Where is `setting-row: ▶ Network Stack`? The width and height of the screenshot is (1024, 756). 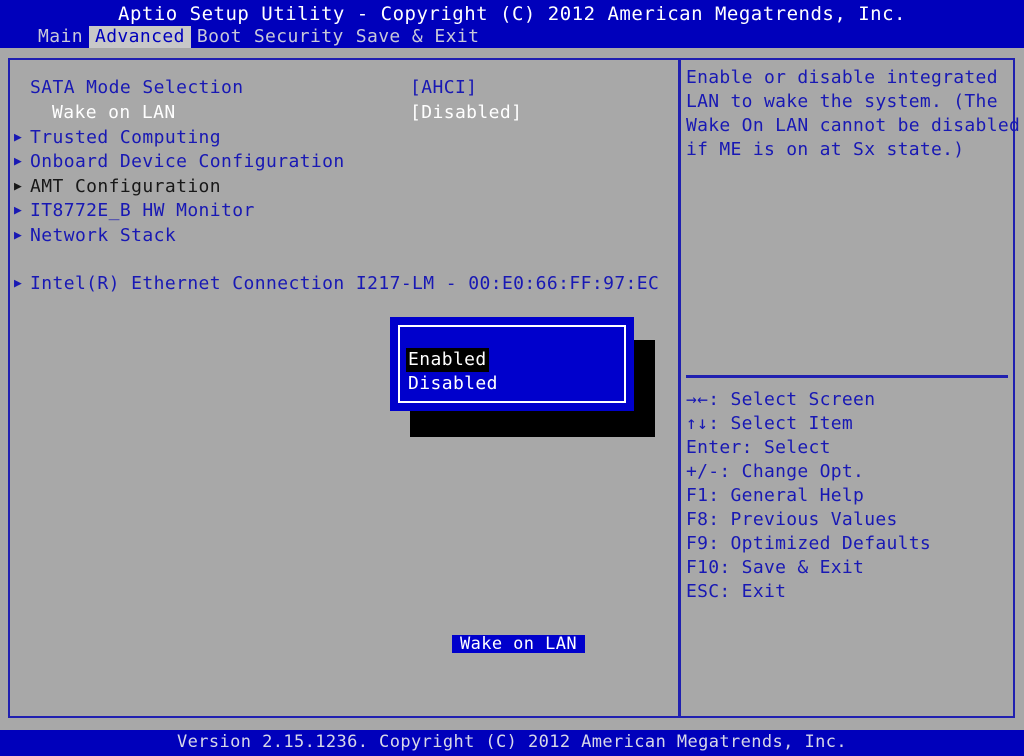 setting-row: ▶ Network Stack is located at coordinates (344, 236).